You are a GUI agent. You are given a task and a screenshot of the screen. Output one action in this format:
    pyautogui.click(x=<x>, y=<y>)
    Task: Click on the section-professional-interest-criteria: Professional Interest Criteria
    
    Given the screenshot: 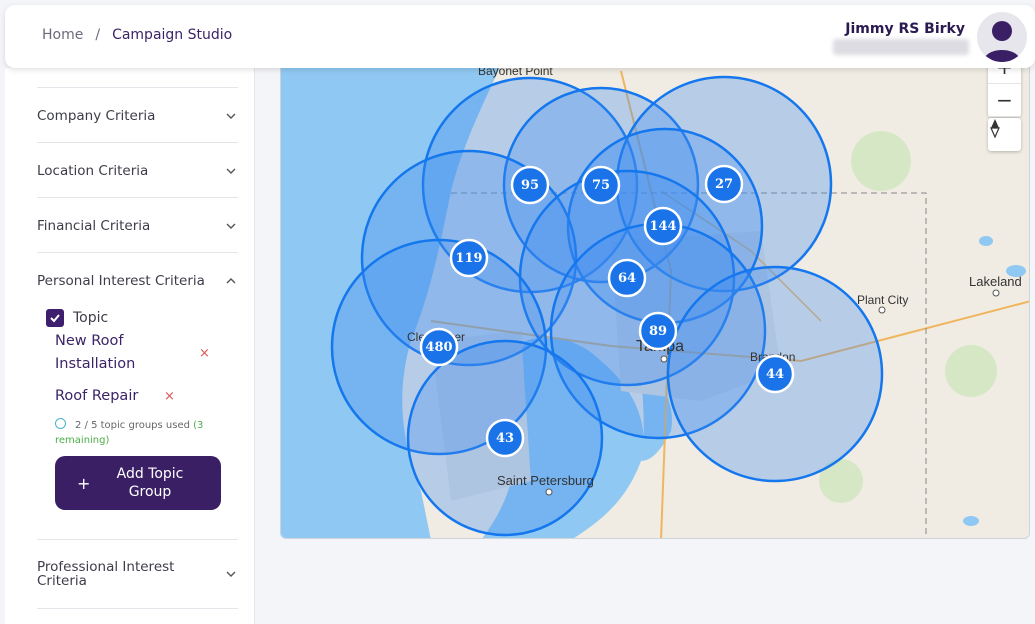 What is the action you would take?
    pyautogui.click(x=137, y=573)
    